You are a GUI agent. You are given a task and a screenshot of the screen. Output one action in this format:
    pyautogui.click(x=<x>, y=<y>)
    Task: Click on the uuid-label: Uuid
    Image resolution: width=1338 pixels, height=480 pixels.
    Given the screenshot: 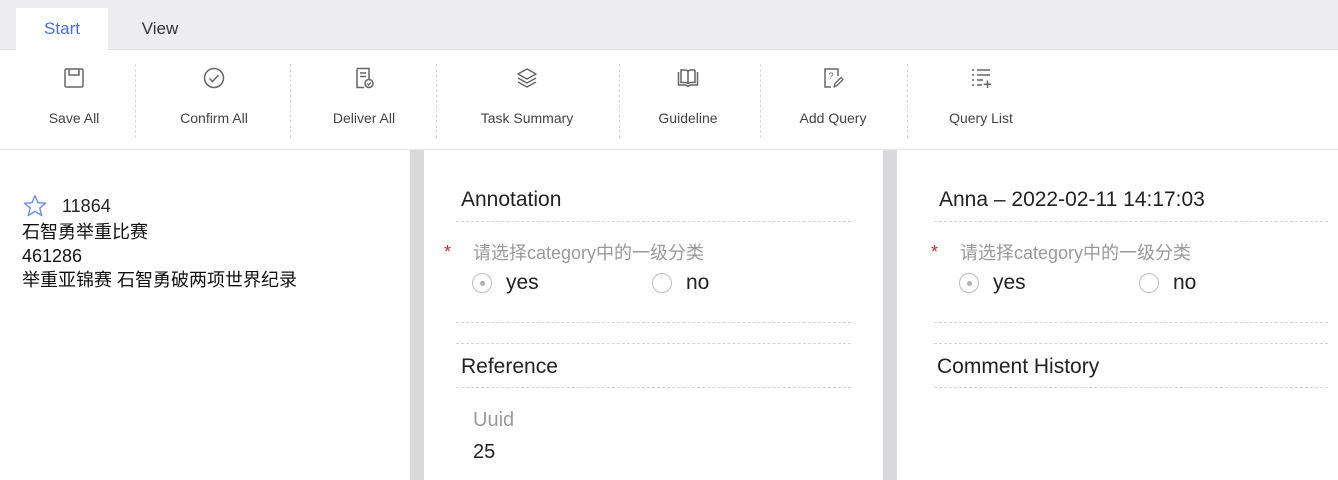 What is the action you would take?
    pyautogui.click(x=494, y=420)
    